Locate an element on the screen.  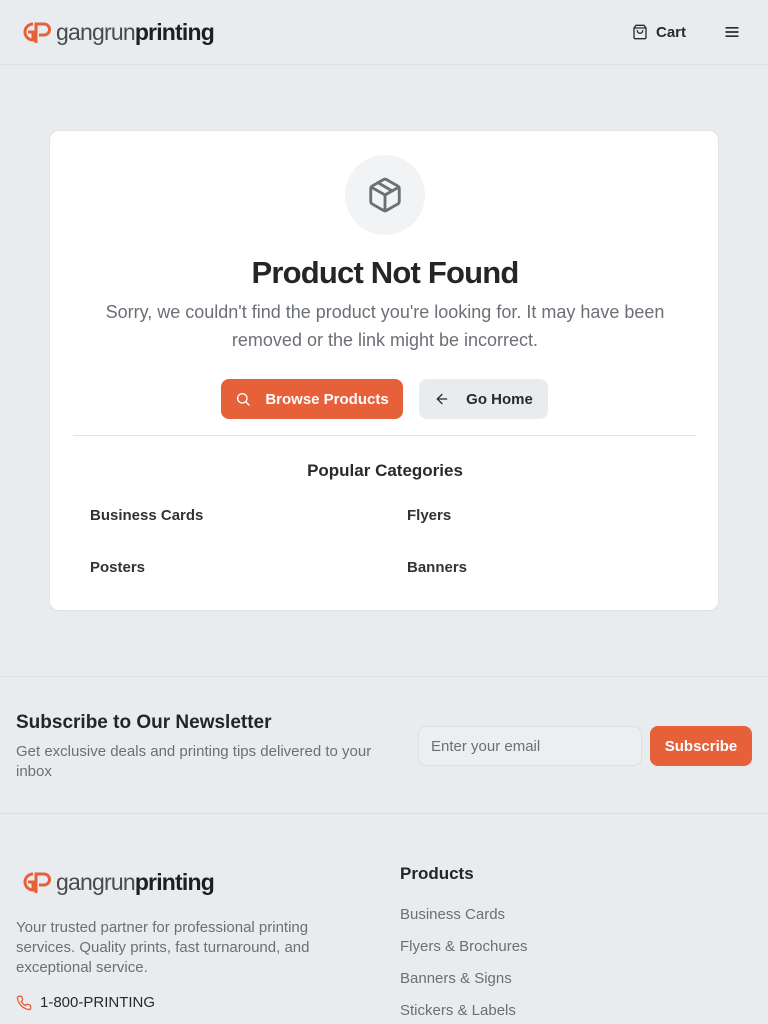
category-link-banners: Banners is located at coordinates (437, 567).